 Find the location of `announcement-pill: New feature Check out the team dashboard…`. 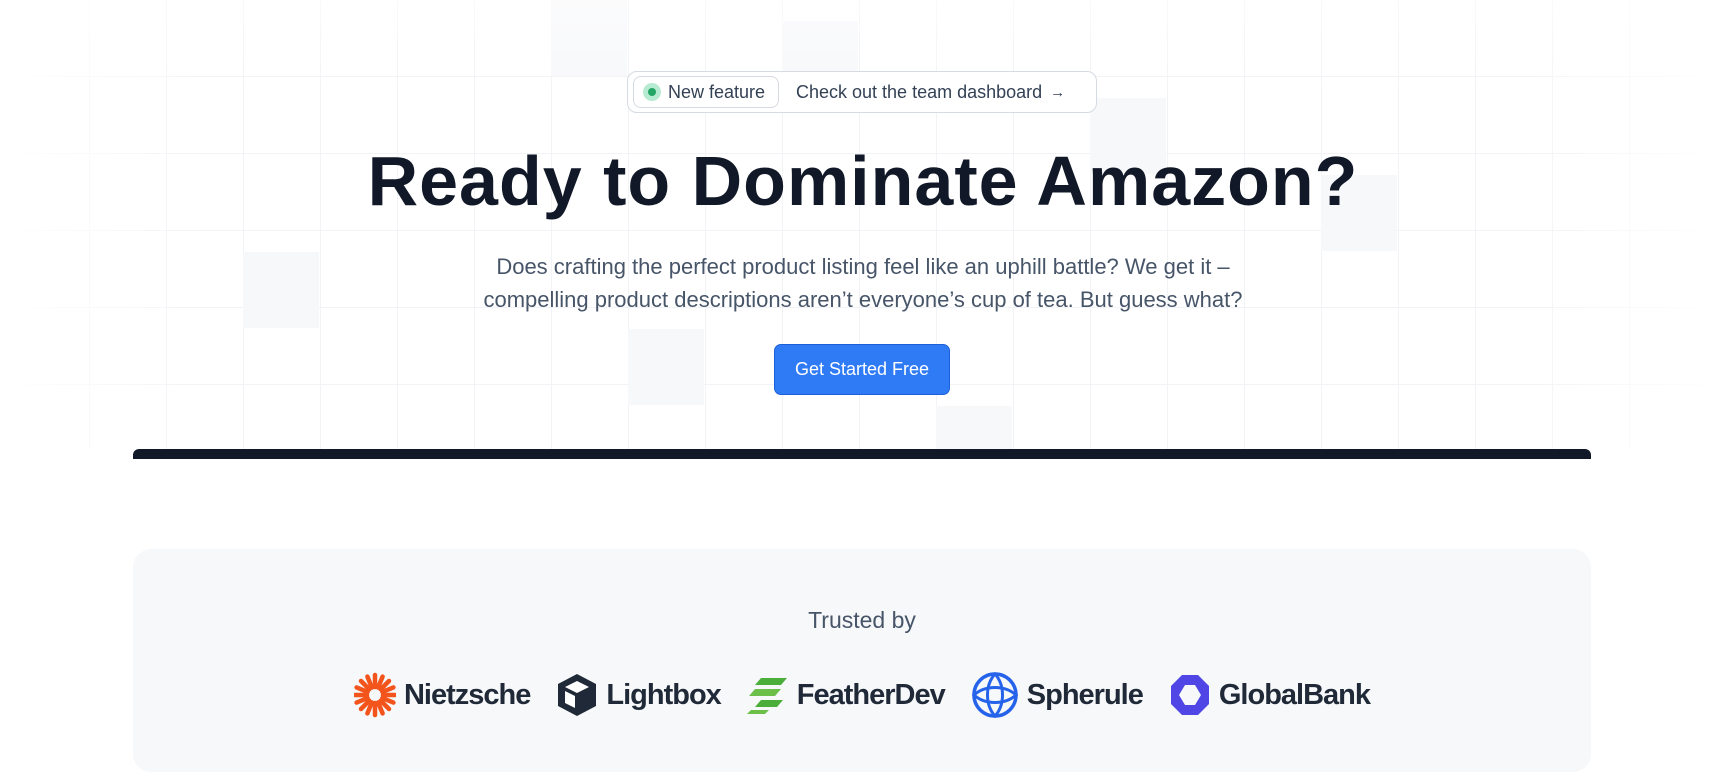

announcement-pill: New feature Check out the team dashboard… is located at coordinates (862, 92).